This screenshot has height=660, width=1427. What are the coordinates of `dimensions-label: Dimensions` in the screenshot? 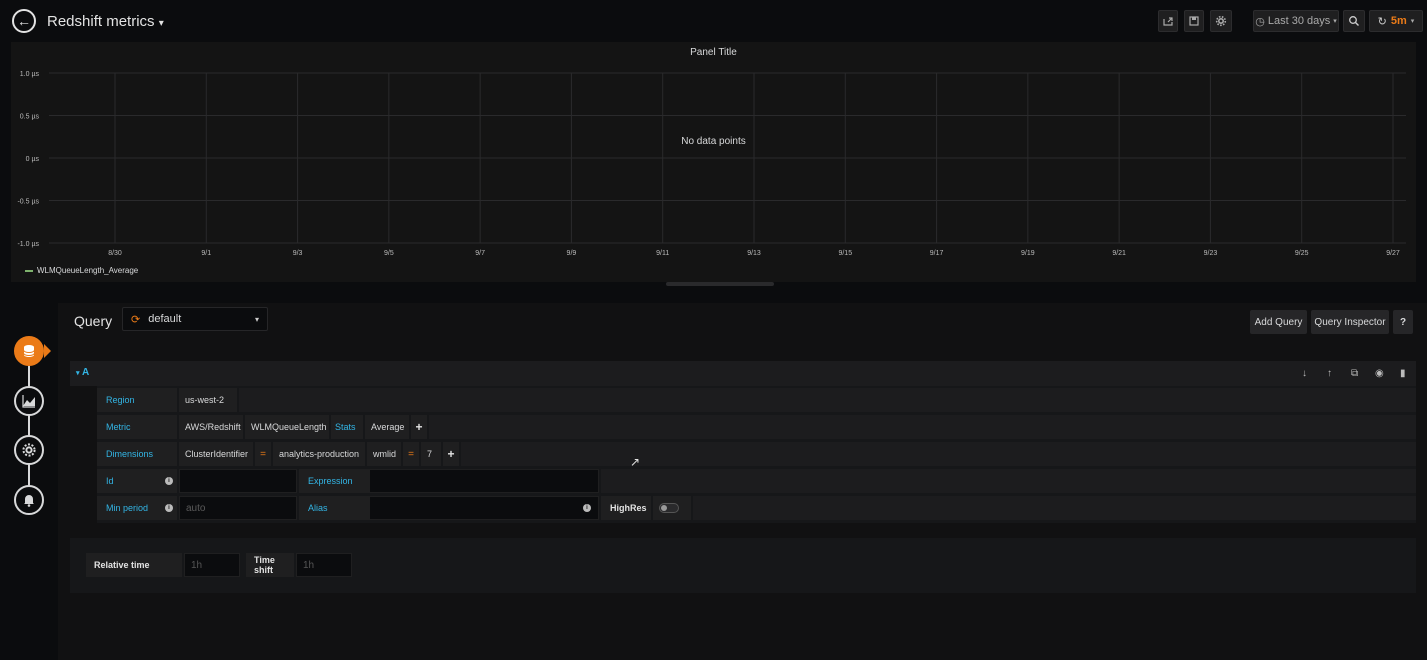 It's located at (137, 454).